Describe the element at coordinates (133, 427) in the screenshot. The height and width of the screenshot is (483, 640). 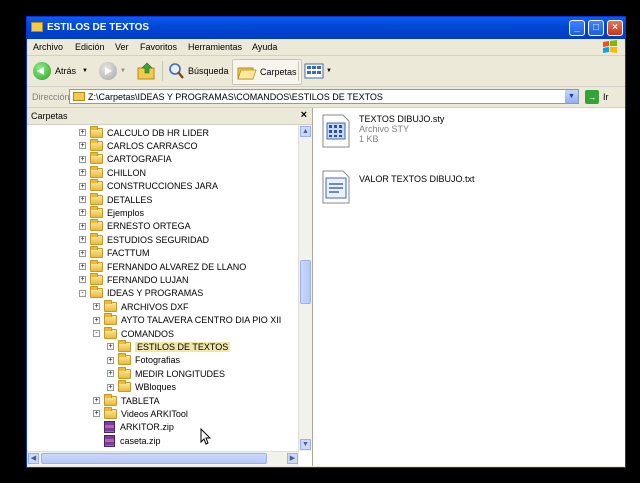
I see `tree-item: ARKITOR.zip` at that location.